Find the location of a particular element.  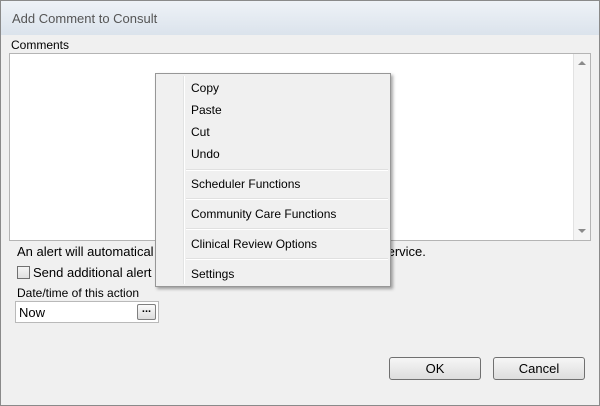

menu-item-paste: Paste is located at coordinates (273, 110).